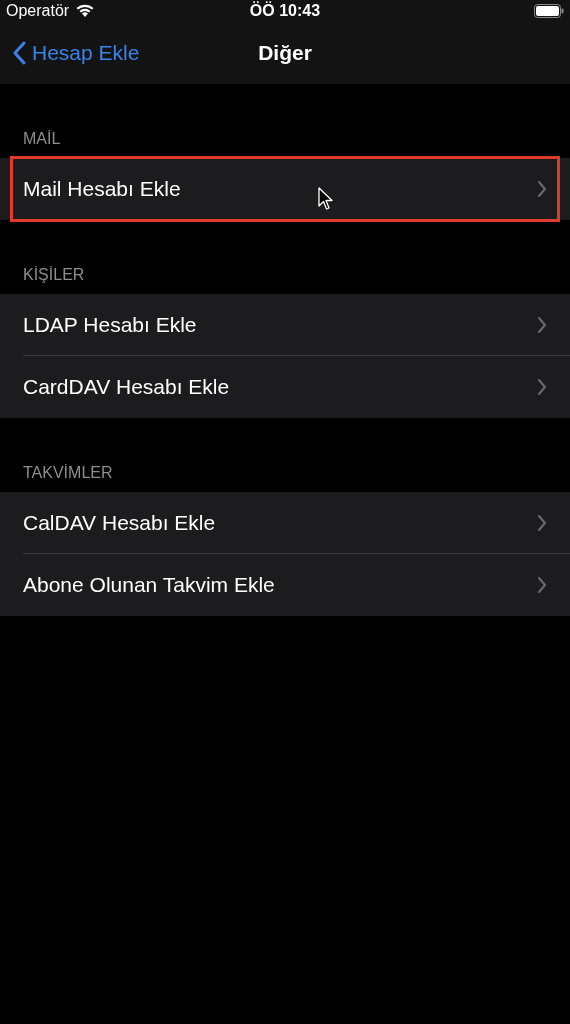 Image resolution: width=570 pixels, height=1024 pixels. Describe the element at coordinates (285, 53) in the screenshot. I see `nav-title: Diğer` at that location.